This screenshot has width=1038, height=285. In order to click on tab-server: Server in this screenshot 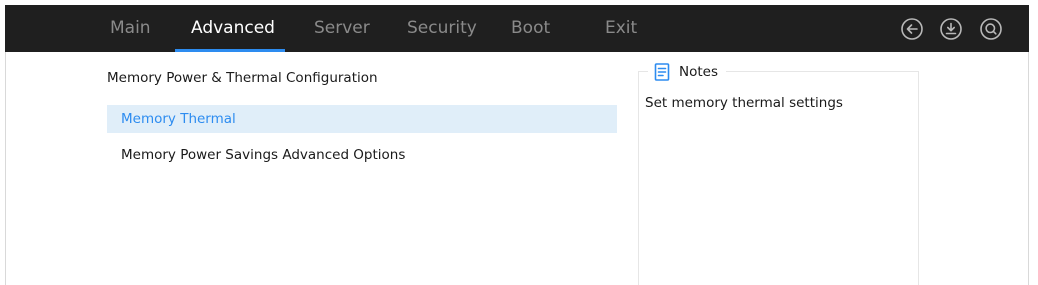, I will do `click(342, 28)`.